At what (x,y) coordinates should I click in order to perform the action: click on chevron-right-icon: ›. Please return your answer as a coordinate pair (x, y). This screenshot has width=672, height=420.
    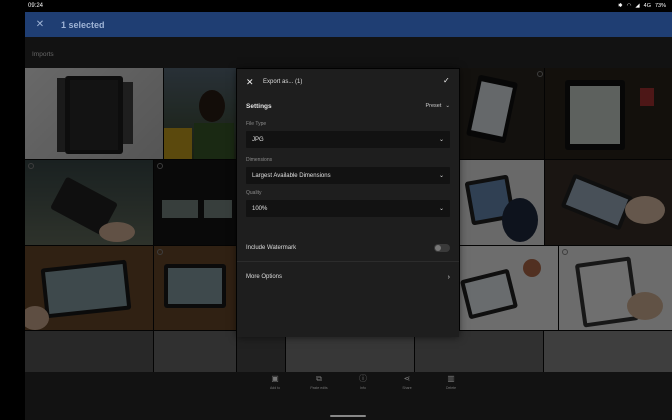
    Looking at the image, I should click on (448, 277).